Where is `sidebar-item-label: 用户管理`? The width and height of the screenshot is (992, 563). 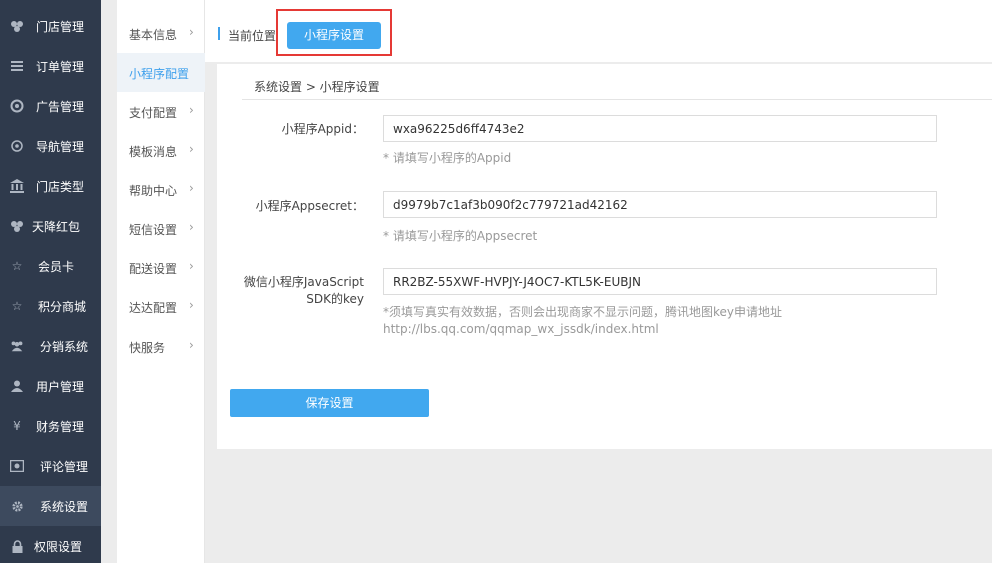
sidebar-item-label: 用户管理 is located at coordinates (60, 387).